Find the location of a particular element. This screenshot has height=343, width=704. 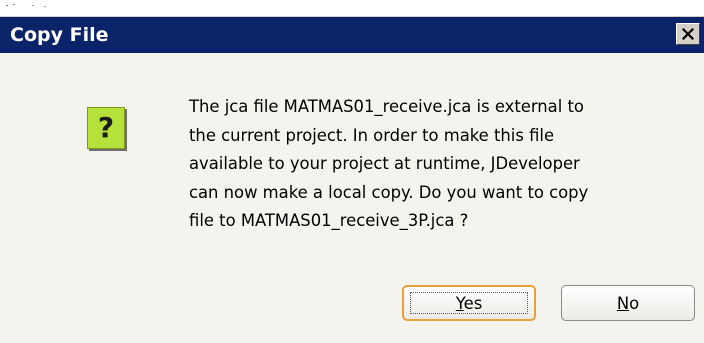

dialog-titlebar: Copy File is located at coordinates (352, 35).